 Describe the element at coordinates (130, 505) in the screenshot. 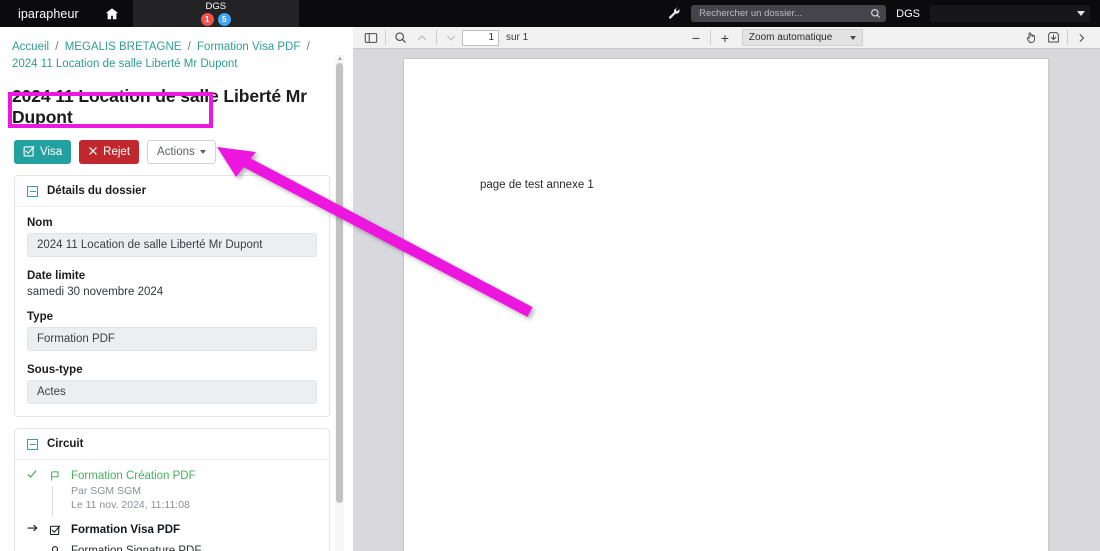

I see `circuit-step-timestamp: Le 11 nov. 2024, 11:11:08` at that location.